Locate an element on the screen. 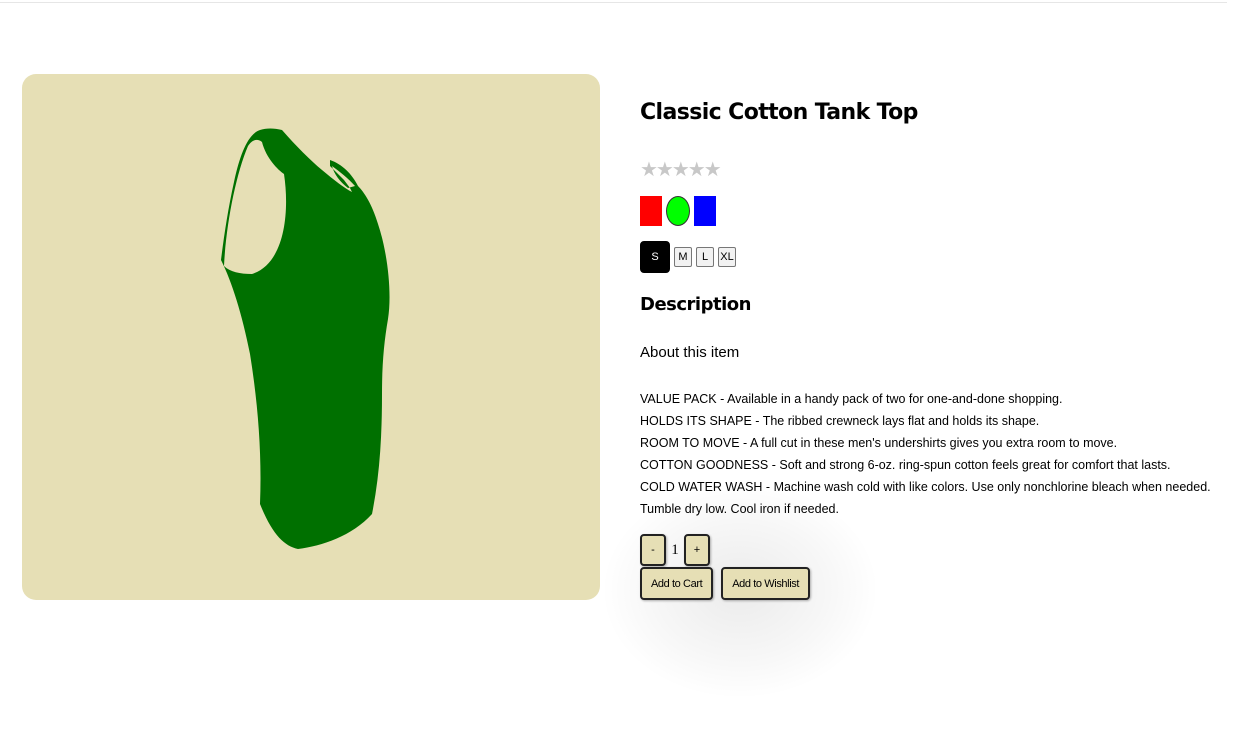 This screenshot has height=742, width=1245. action-buttons: Add to Cart Add to Wishlist is located at coordinates (725, 583).